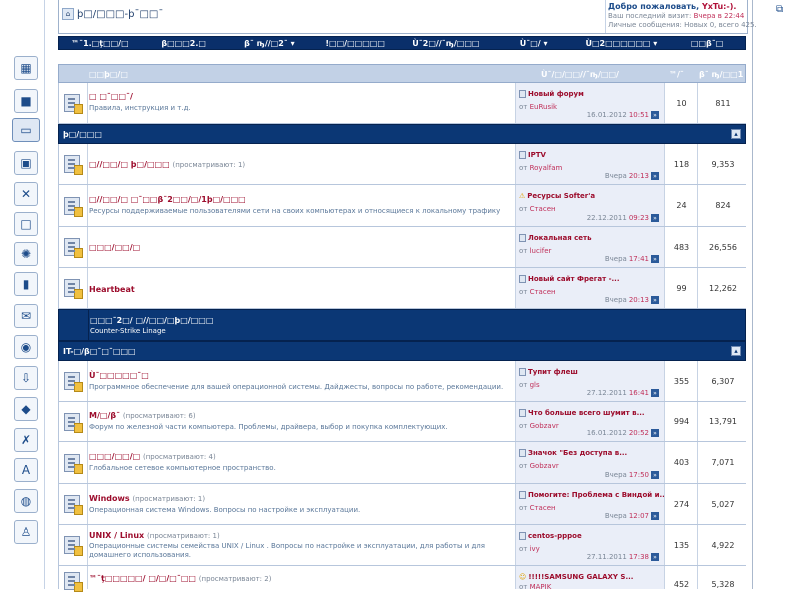 The width and height of the screenshot is (788, 592). What do you see at coordinates (402, 134) in the screenshot?
I see `category-header: þ□/□□□ ▴` at bounding box center [402, 134].